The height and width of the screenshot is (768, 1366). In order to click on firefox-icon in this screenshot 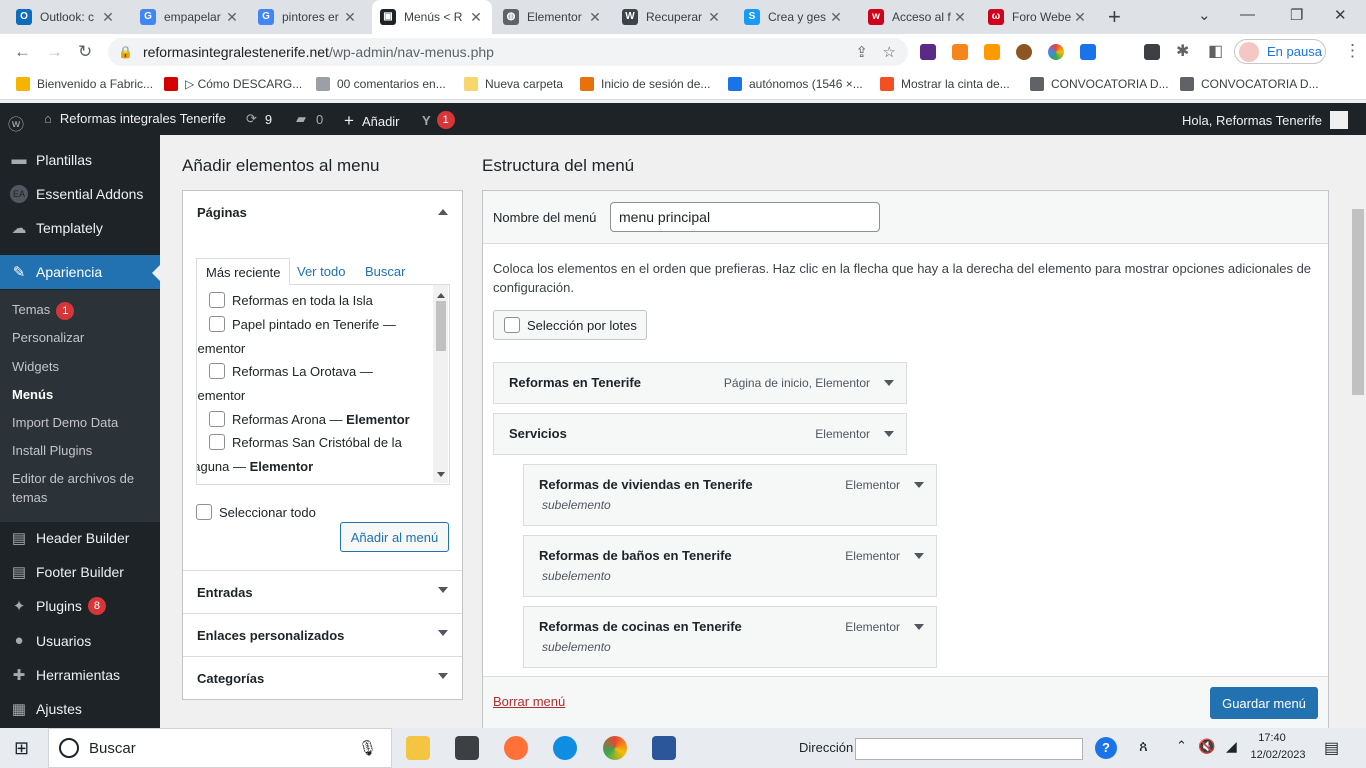, I will do `click(516, 748)`.